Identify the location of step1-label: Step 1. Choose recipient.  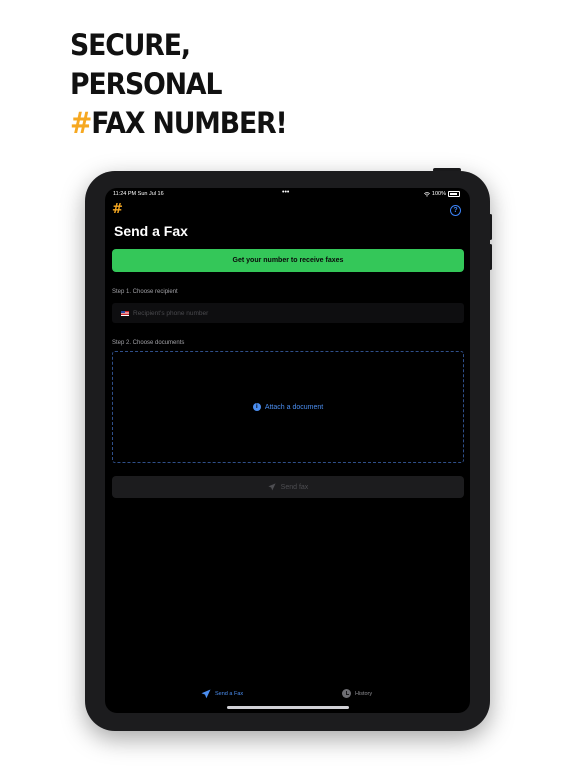
(145, 292).